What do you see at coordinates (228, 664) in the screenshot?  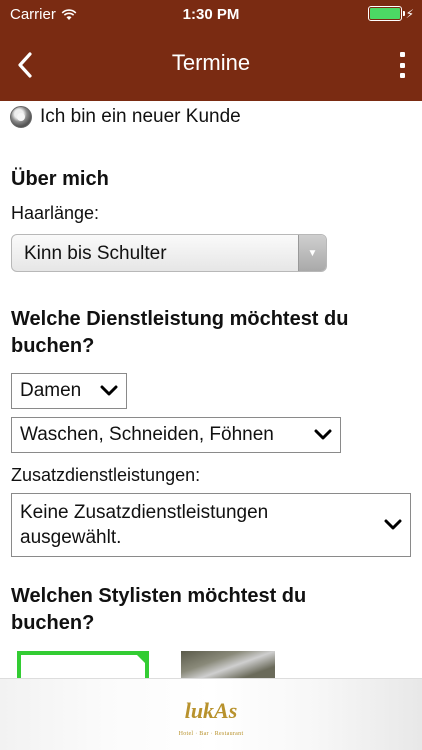 I see `stylist-card-photo` at bounding box center [228, 664].